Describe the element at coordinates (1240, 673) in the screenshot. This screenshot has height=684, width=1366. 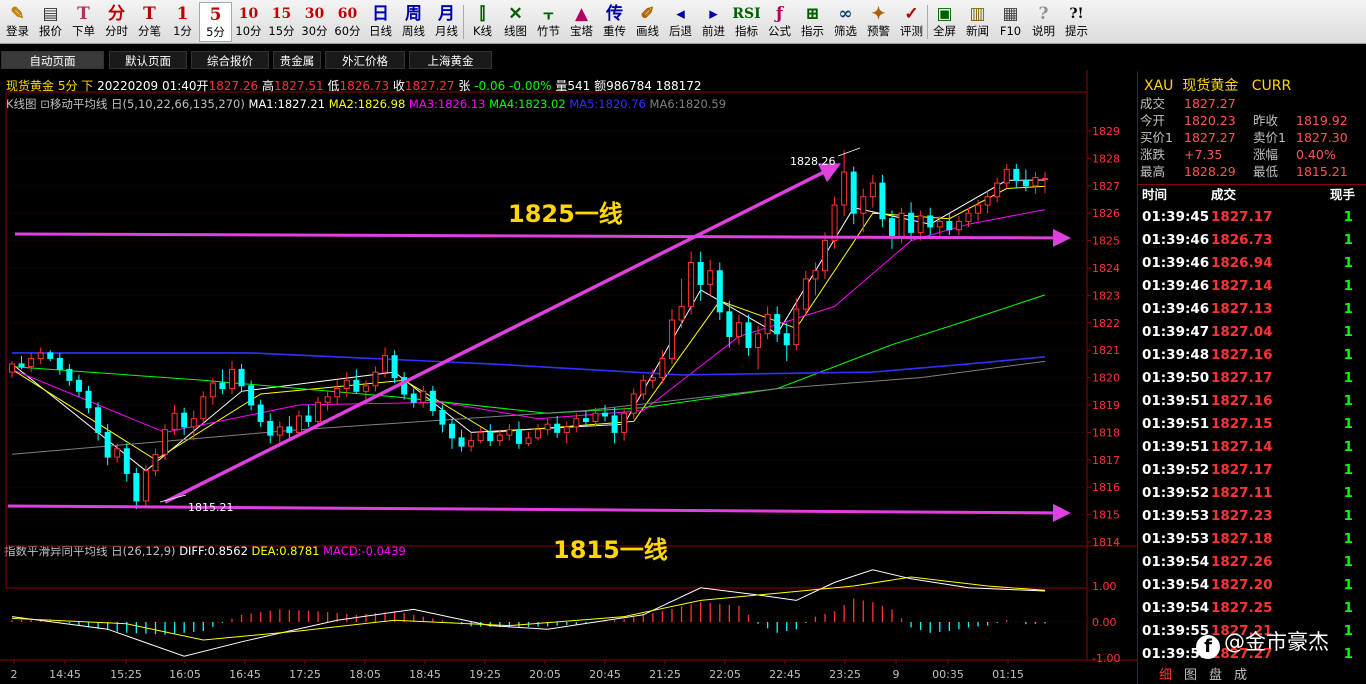
I see `panel-tab-3: 成` at that location.